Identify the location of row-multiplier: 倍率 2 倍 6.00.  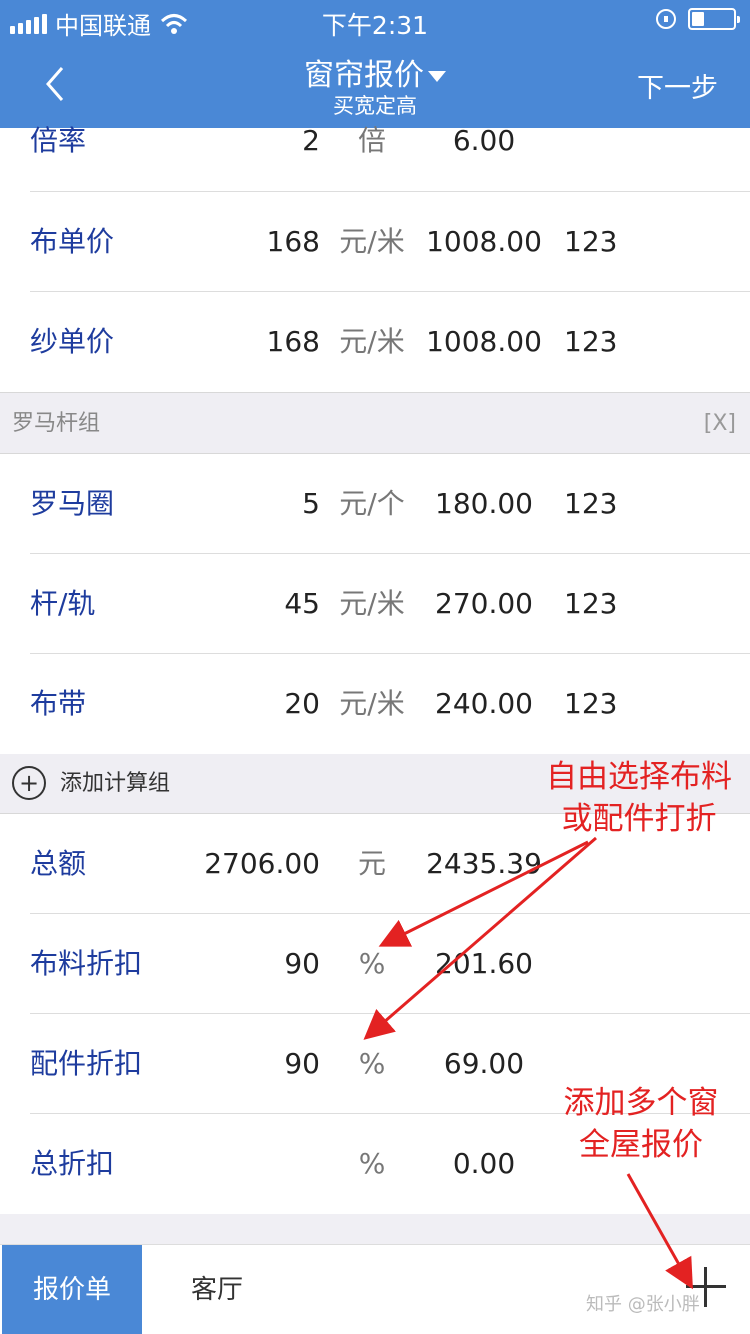
(375, 158).